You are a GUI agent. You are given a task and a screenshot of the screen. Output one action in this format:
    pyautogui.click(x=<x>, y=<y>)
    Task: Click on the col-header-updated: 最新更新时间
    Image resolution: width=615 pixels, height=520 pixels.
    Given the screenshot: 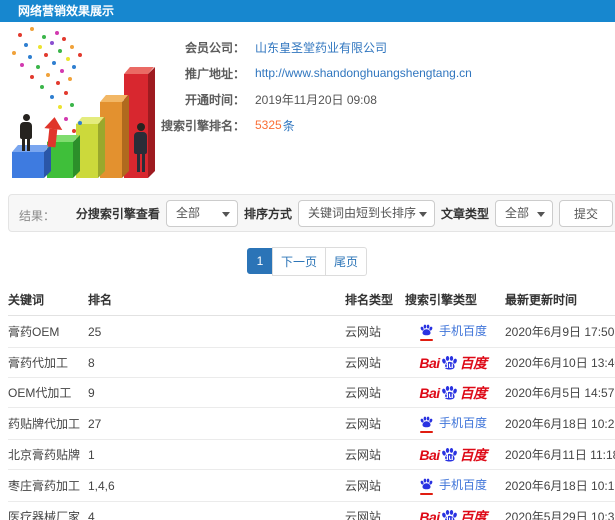 What is the action you would take?
    pyautogui.click(x=560, y=301)
    